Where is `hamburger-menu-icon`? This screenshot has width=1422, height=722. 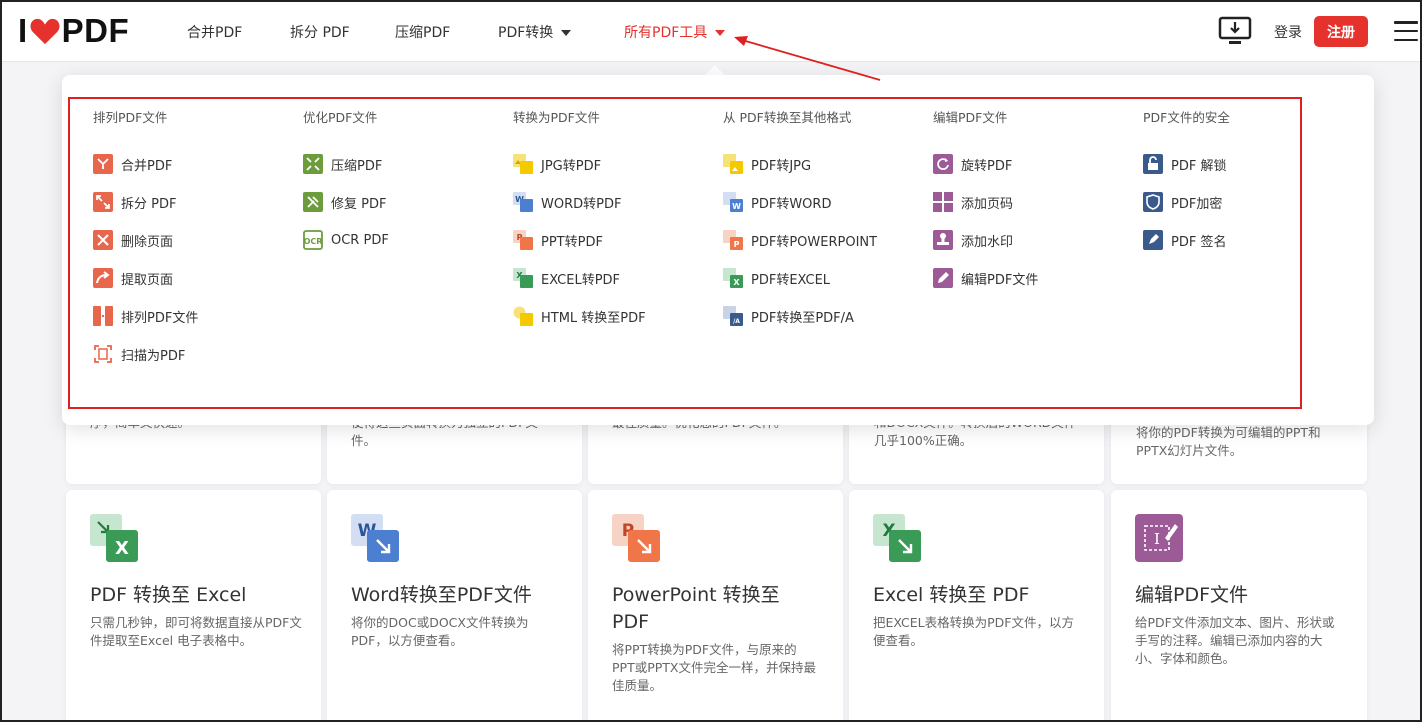
hamburger-menu-icon is located at coordinates (1406, 31).